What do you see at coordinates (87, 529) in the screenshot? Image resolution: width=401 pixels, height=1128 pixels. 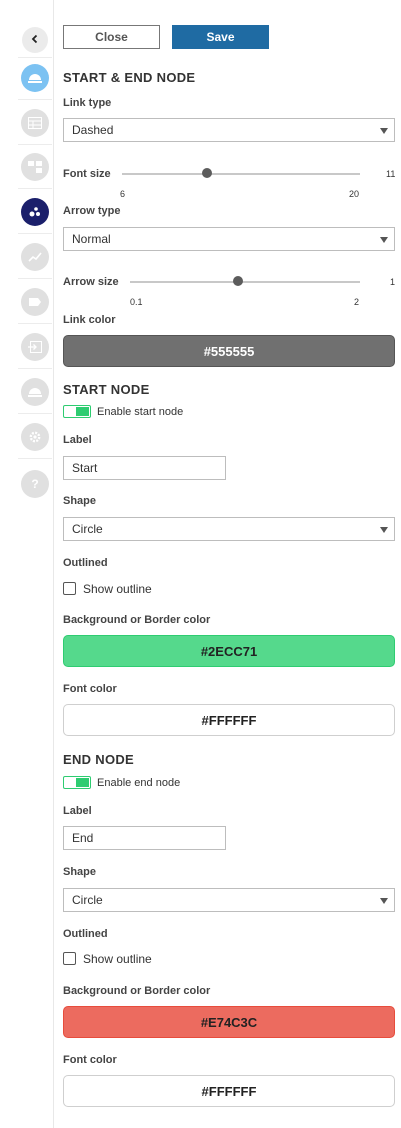 I see `start-shape-value: Circle` at bounding box center [87, 529].